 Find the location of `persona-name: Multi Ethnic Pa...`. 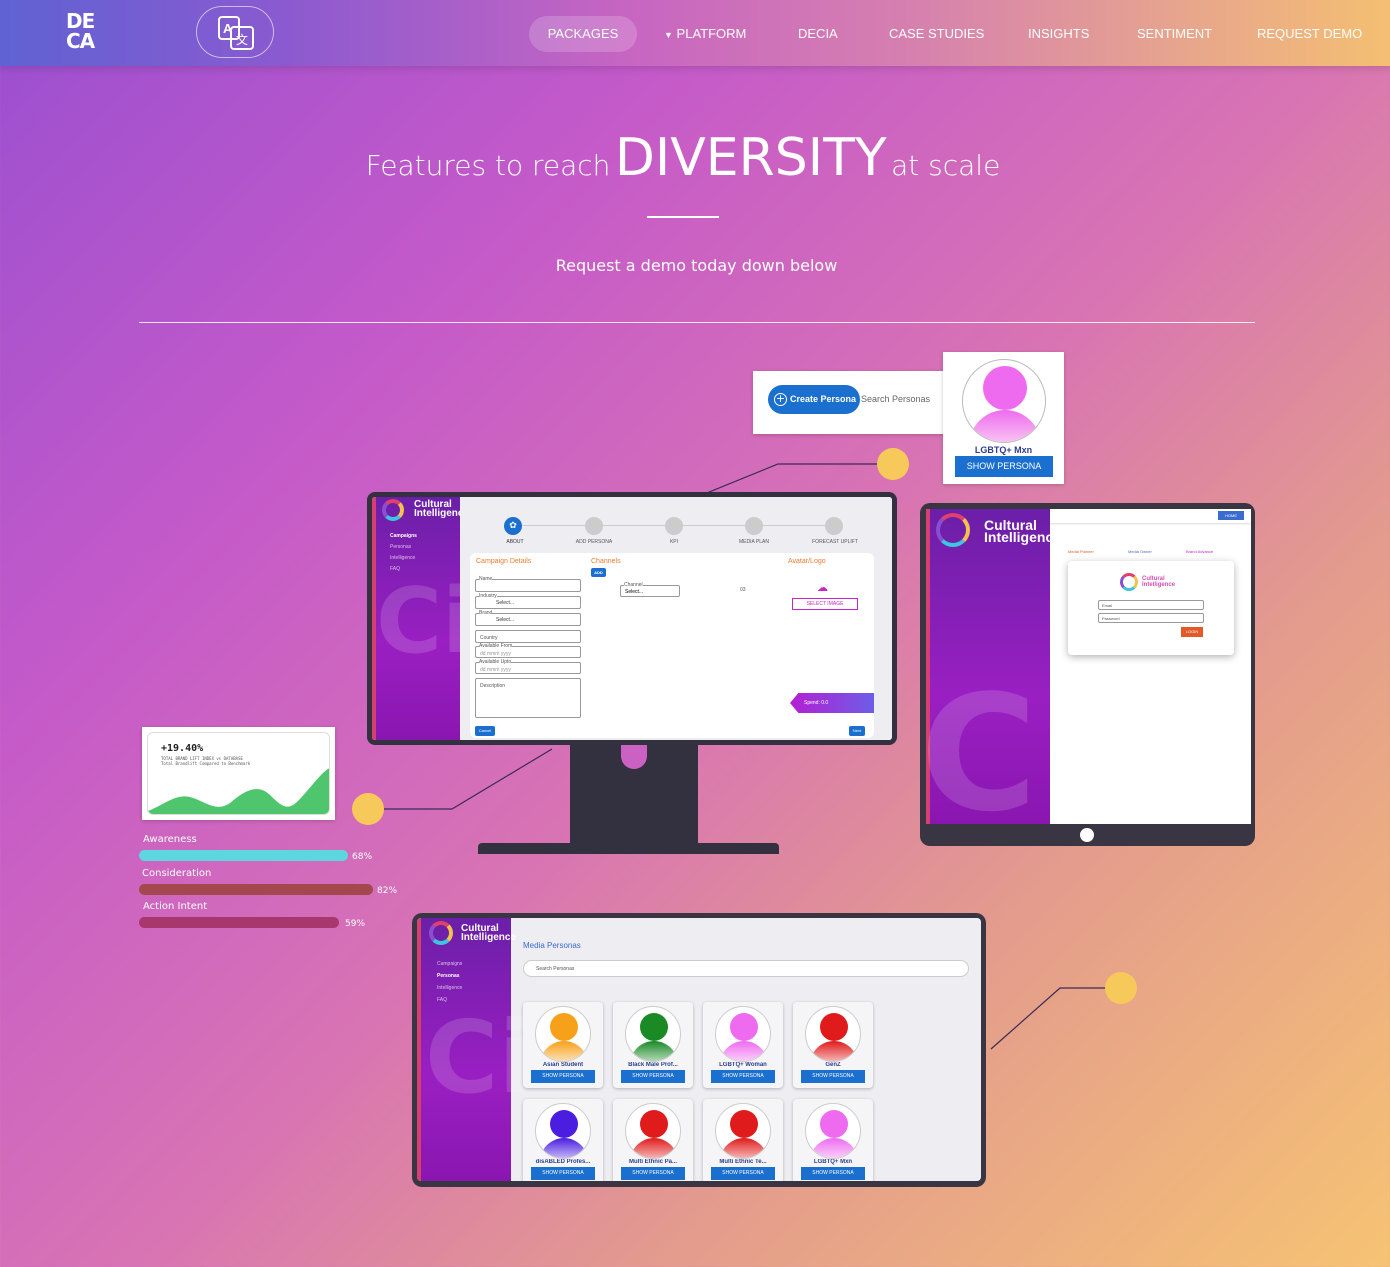

persona-name: Multi Ethnic Pa... is located at coordinates (652, 1162).